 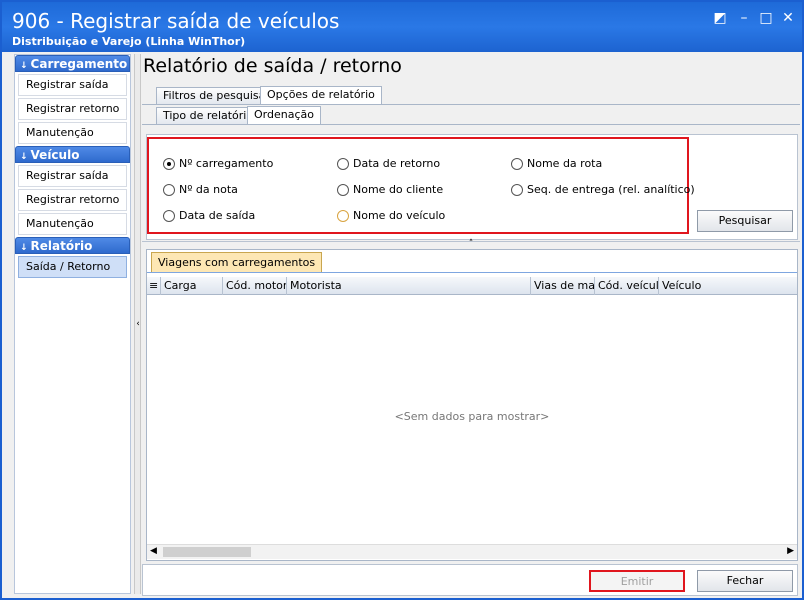 What do you see at coordinates (72, 200) in the screenshot?
I see `sidebar-item-veiculo-registrar-retorno: Registrar retorno` at bounding box center [72, 200].